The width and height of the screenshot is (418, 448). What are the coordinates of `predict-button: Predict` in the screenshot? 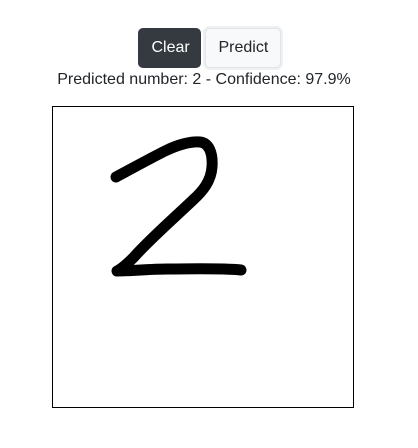 It's located at (242, 48).